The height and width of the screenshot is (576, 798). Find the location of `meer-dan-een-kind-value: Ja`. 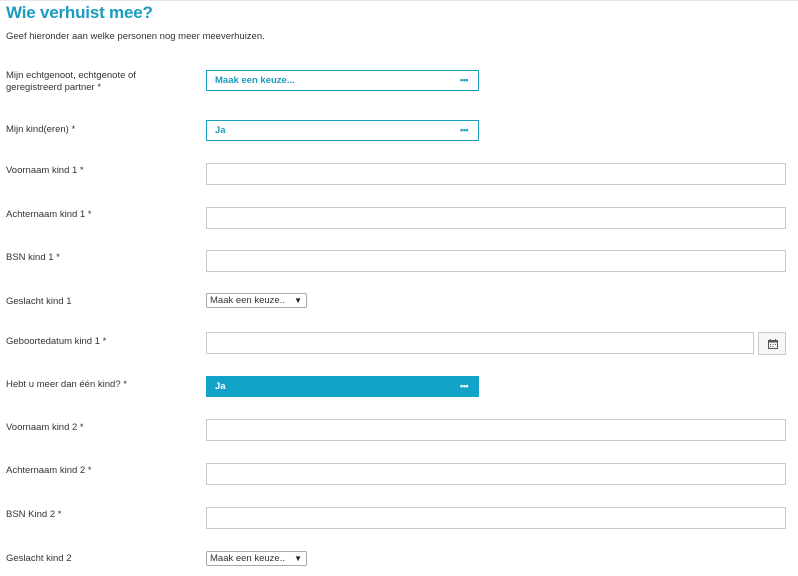

meer-dan-een-kind-value: Ja is located at coordinates (220, 386).